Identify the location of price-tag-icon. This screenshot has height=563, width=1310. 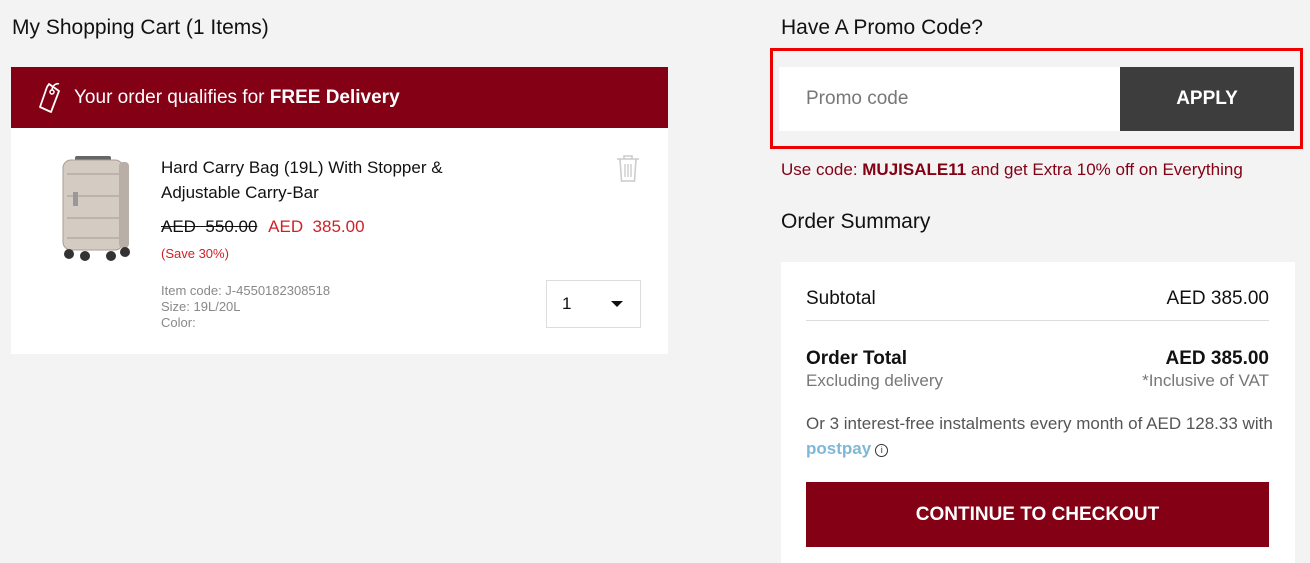
(50, 98).